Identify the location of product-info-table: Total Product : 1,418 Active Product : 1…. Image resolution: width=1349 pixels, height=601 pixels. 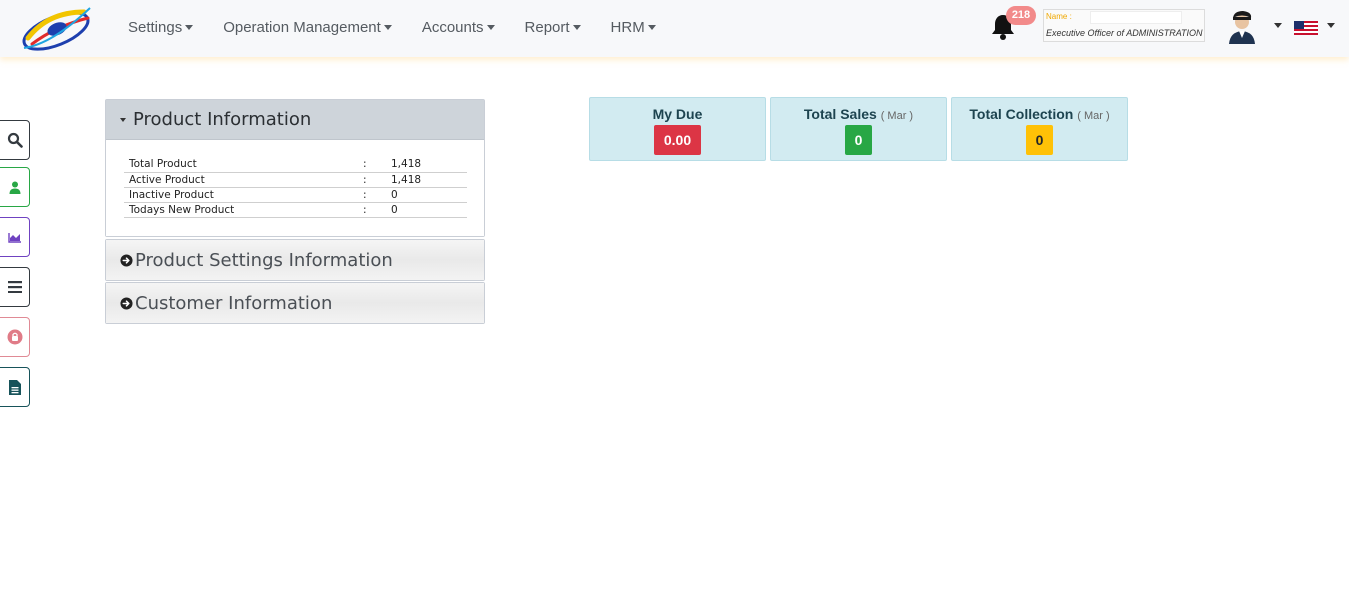
(295, 187).